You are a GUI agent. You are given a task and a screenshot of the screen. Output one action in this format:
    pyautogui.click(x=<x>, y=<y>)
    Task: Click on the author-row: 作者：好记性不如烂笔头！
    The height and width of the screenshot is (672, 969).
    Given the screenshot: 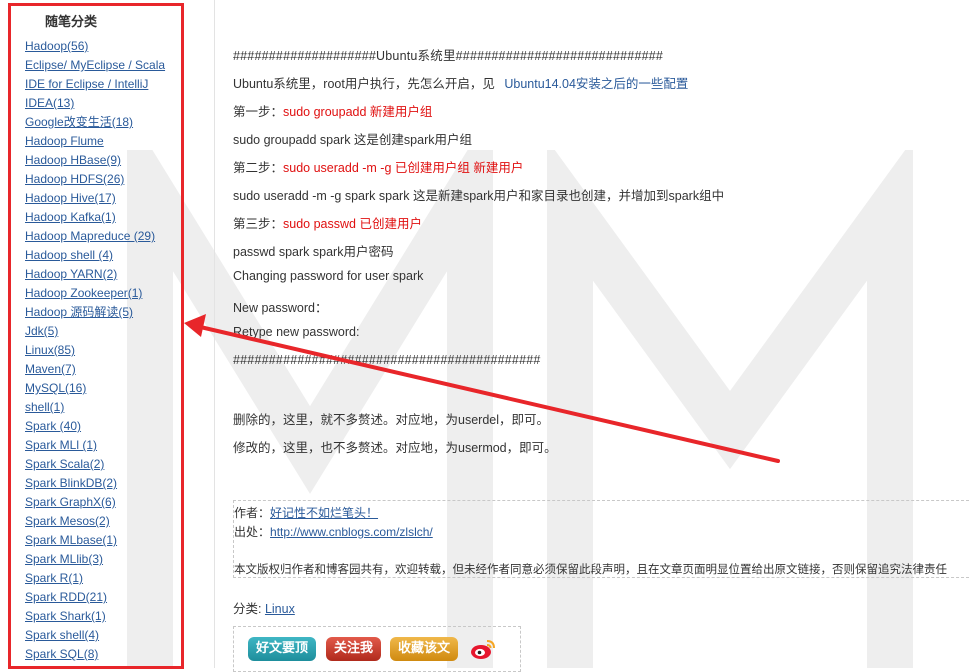 What is the action you would take?
    pyautogui.click(x=306, y=512)
    